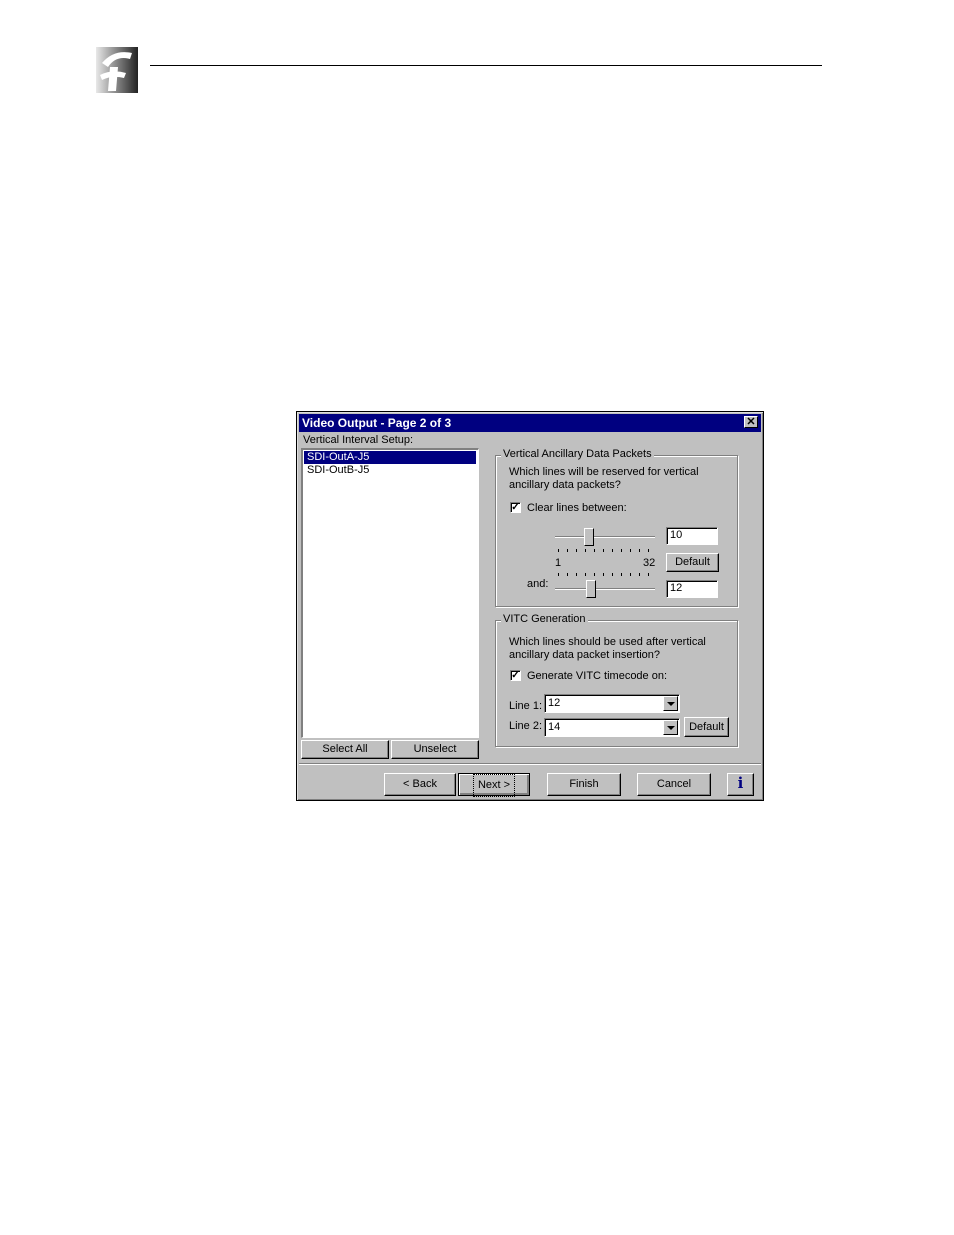 This screenshot has width=954, height=1235. Describe the element at coordinates (420, 784) in the screenshot. I see `back-button: < Back` at that location.